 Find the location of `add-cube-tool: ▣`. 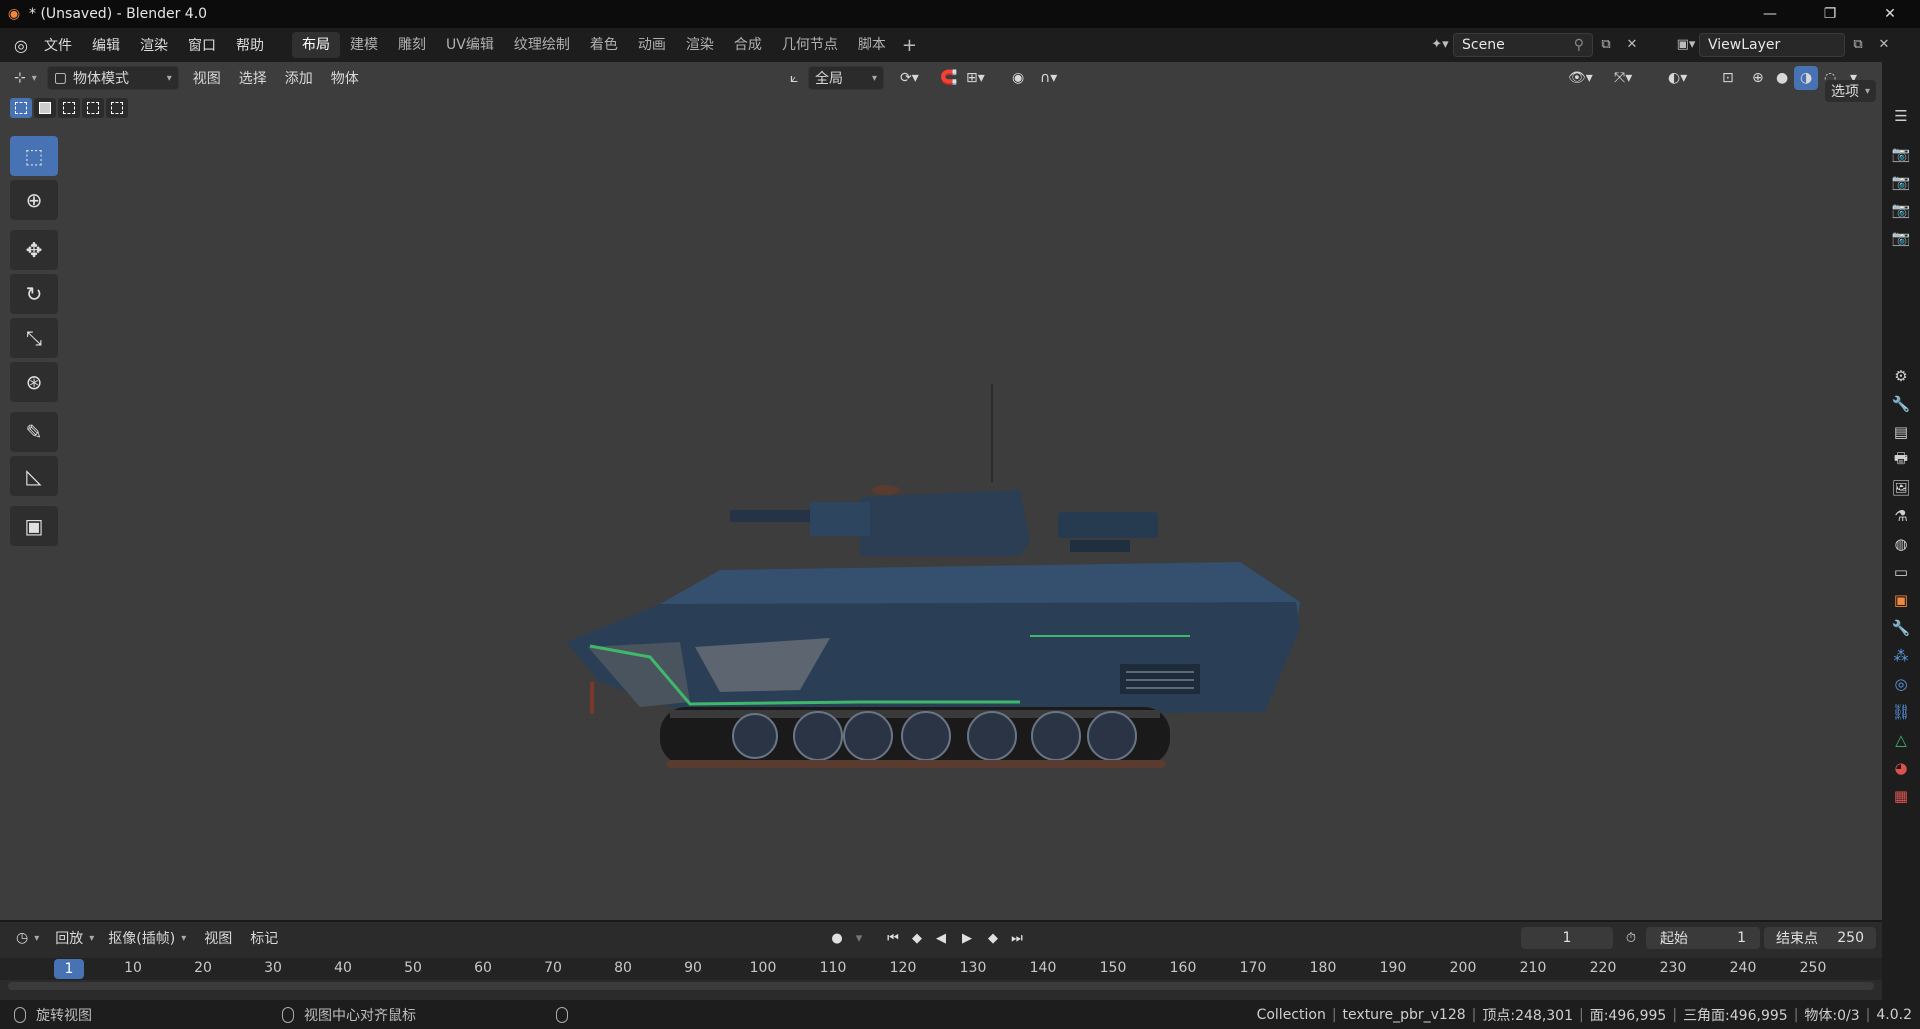

add-cube-tool: ▣ is located at coordinates (34, 526).